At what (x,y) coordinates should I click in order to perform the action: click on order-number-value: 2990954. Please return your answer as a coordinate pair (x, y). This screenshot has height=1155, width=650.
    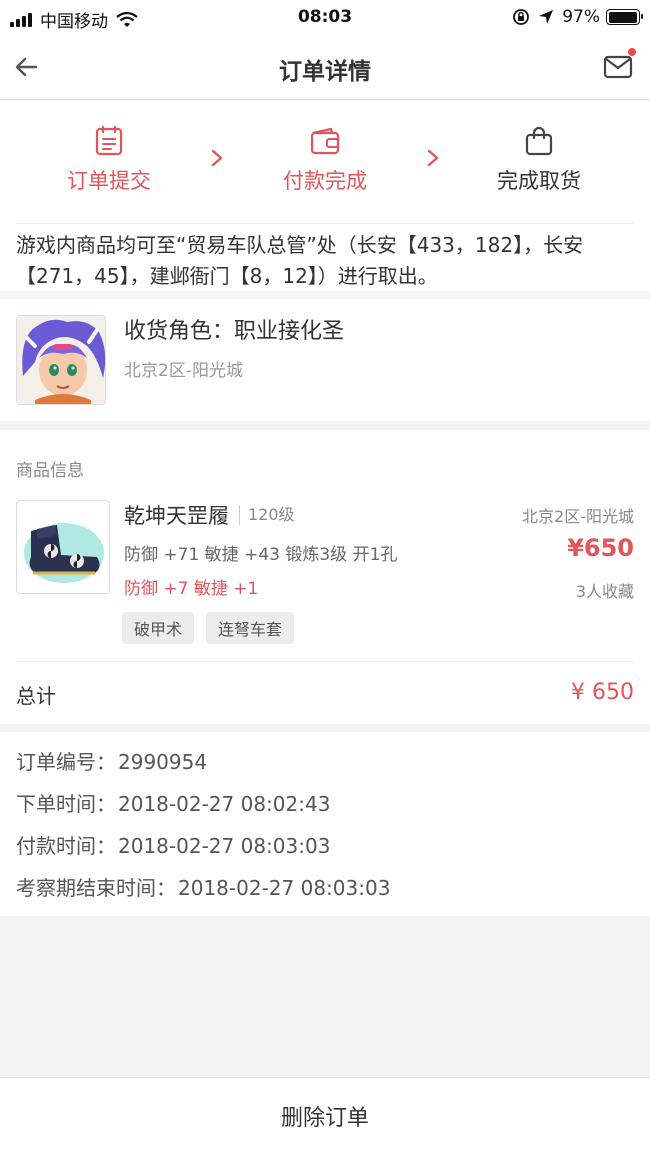
    Looking at the image, I should click on (163, 762).